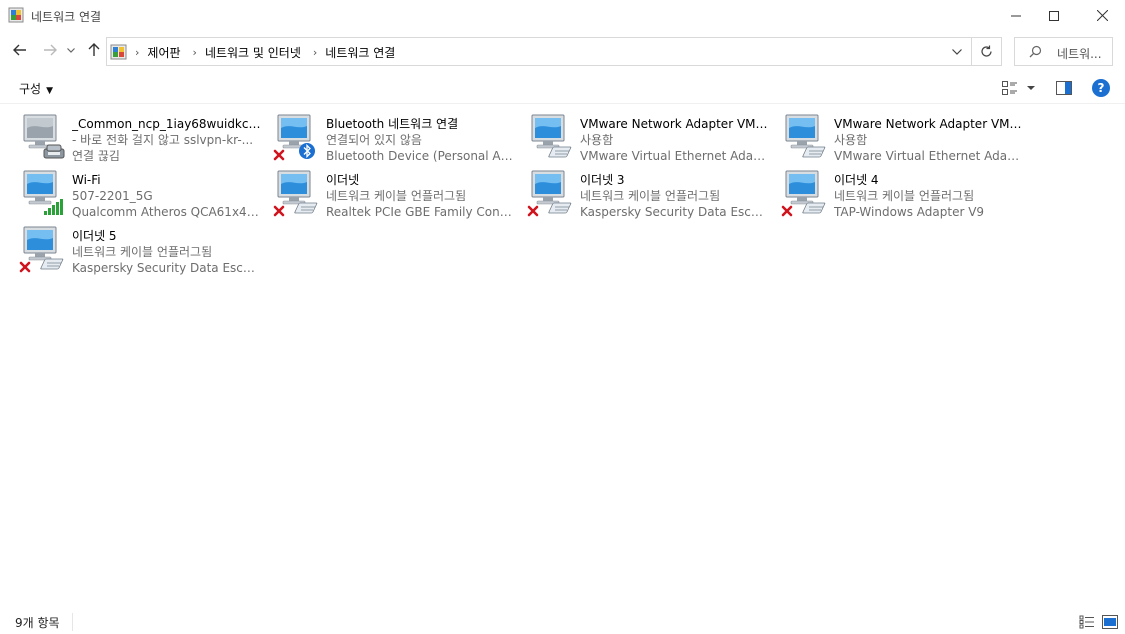  I want to click on back-button, so click(20, 50).